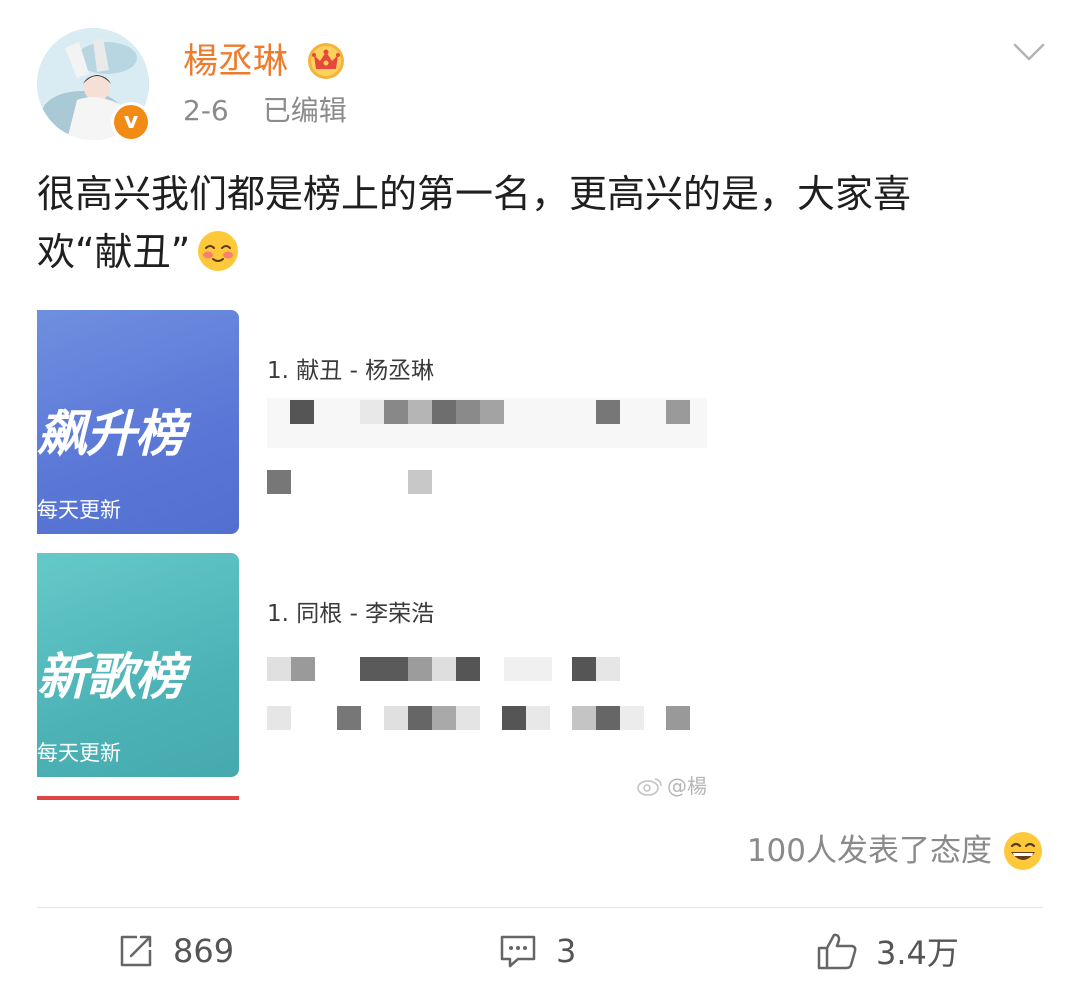 The height and width of the screenshot is (1000, 1080). I want to click on comment-icon, so click(518, 951).